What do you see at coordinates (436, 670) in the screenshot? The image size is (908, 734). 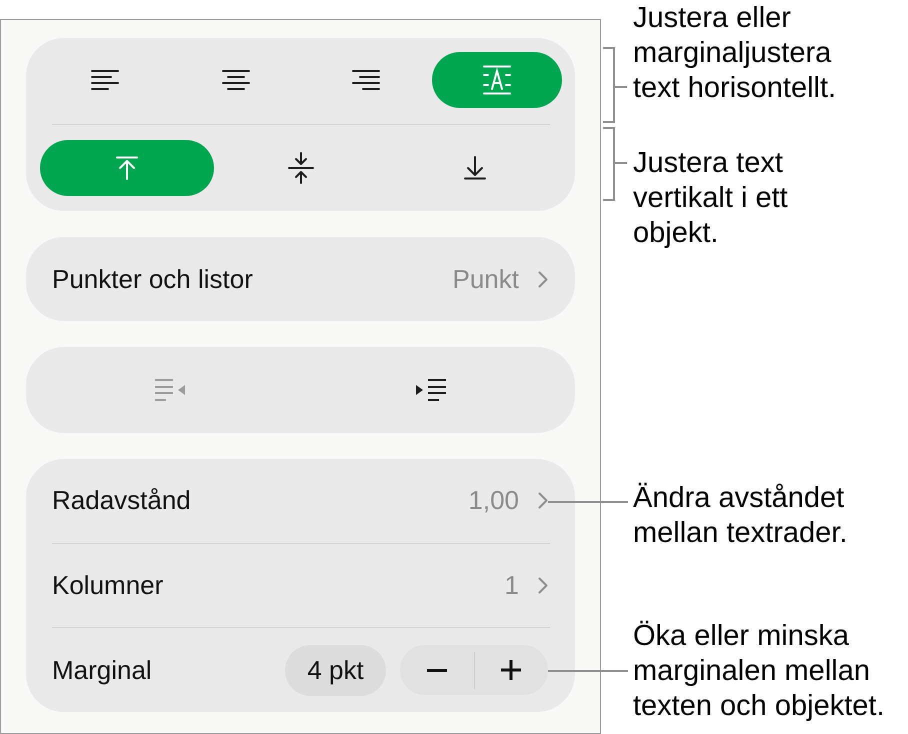 I see `minus-icon` at bounding box center [436, 670].